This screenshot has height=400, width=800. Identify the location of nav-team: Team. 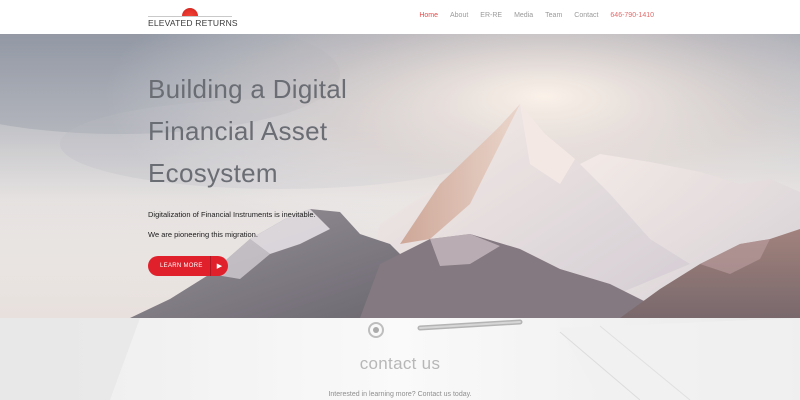
(553, 15).